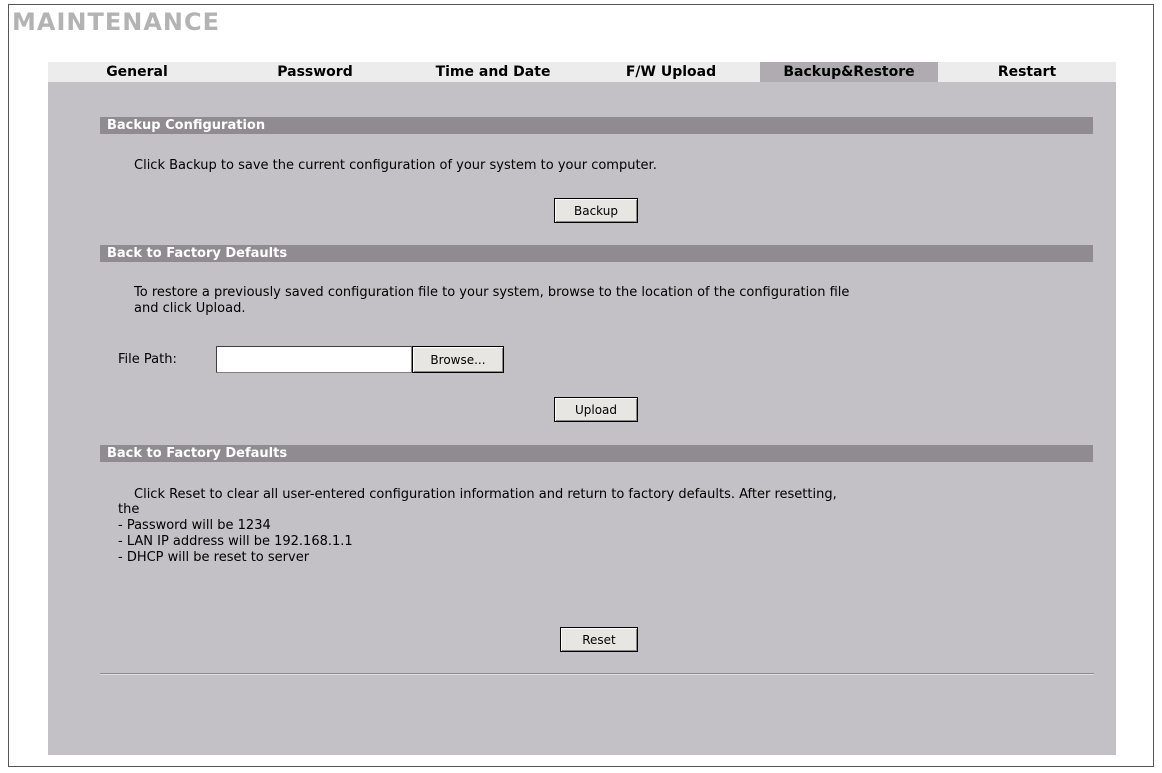 Image resolution: width=1162 pixels, height=773 pixels. I want to click on restore-description-line2: and click Upload., so click(190, 308).